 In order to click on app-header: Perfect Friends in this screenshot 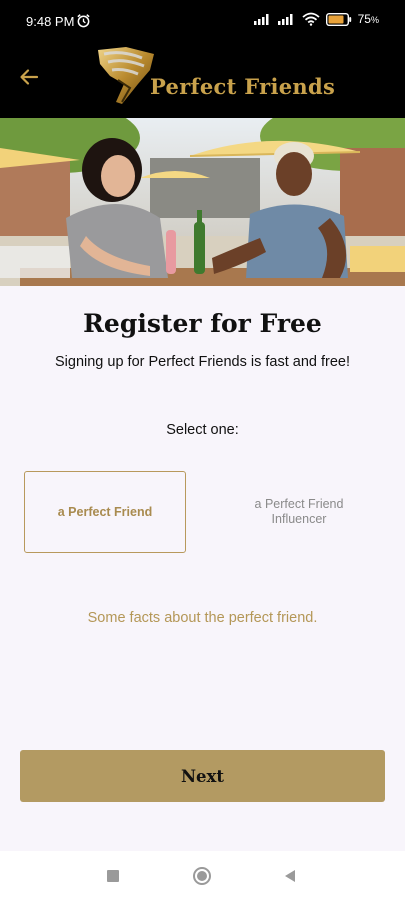, I will do `click(202, 81)`.